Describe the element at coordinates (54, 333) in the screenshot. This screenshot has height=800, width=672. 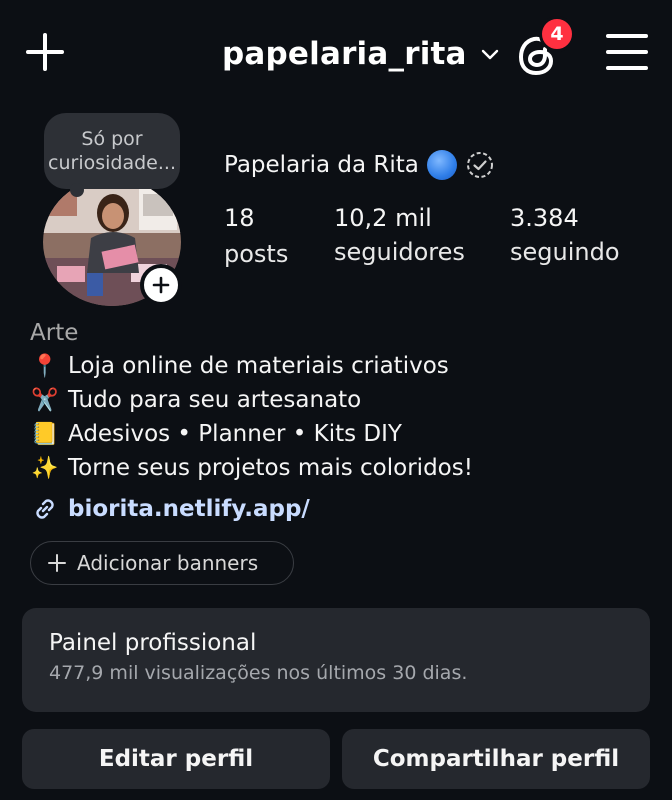
I see `category-label: Arte` at that location.